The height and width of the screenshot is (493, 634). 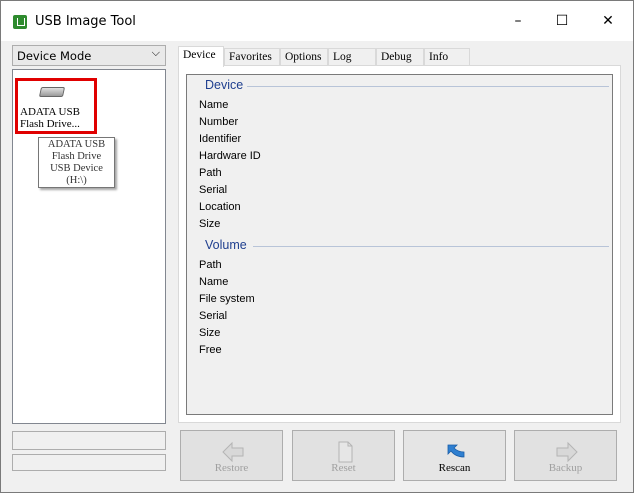 I want to click on volume-group-title: Volume, so click(x=226, y=245).